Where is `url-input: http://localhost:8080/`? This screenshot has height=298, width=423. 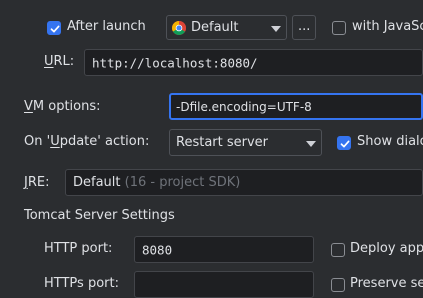
url-input: http://localhost:8080/ is located at coordinates (253, 62).